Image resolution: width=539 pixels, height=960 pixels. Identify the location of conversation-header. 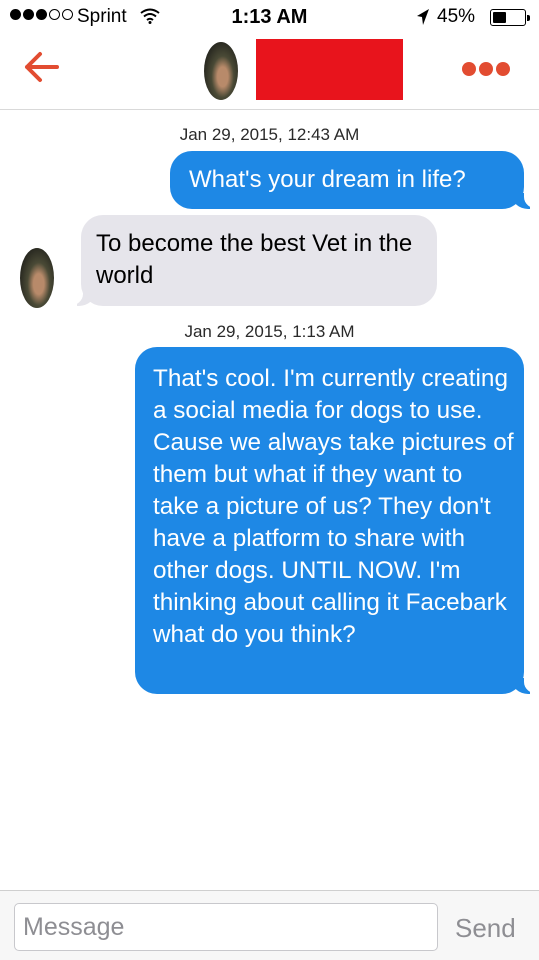
(269, 73).